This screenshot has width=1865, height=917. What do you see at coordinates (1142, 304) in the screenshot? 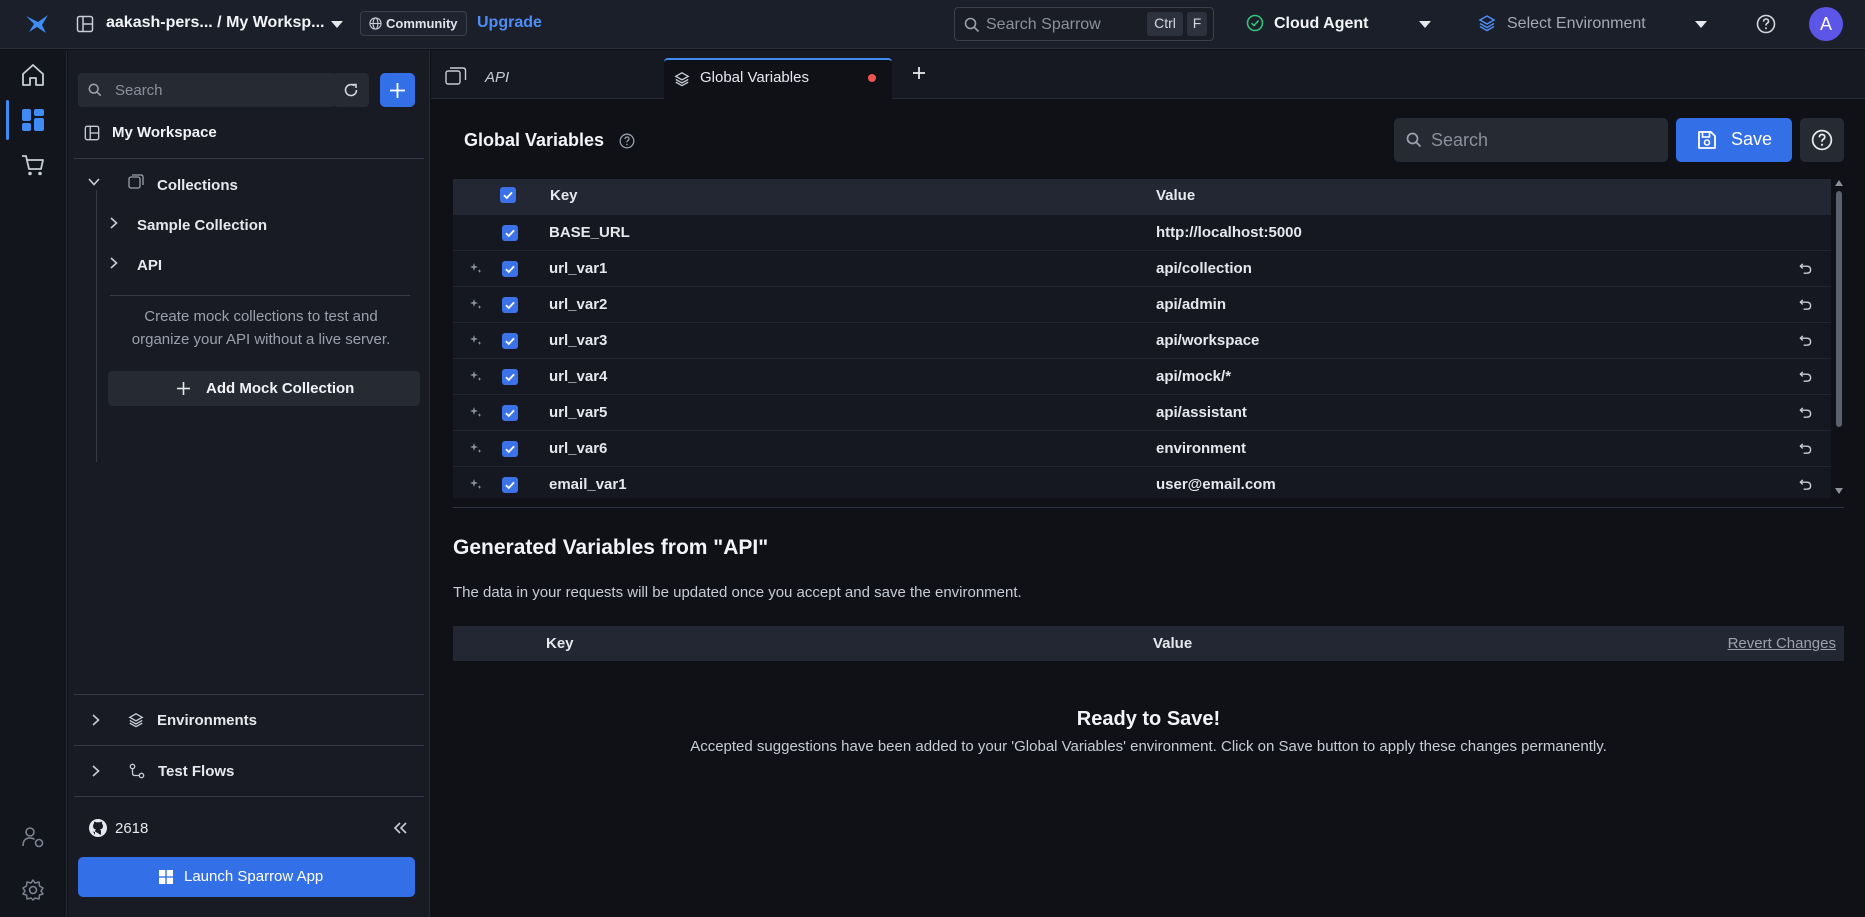
I see `table-row: url_var2 api/admin` at bounding box center [1142, 304].